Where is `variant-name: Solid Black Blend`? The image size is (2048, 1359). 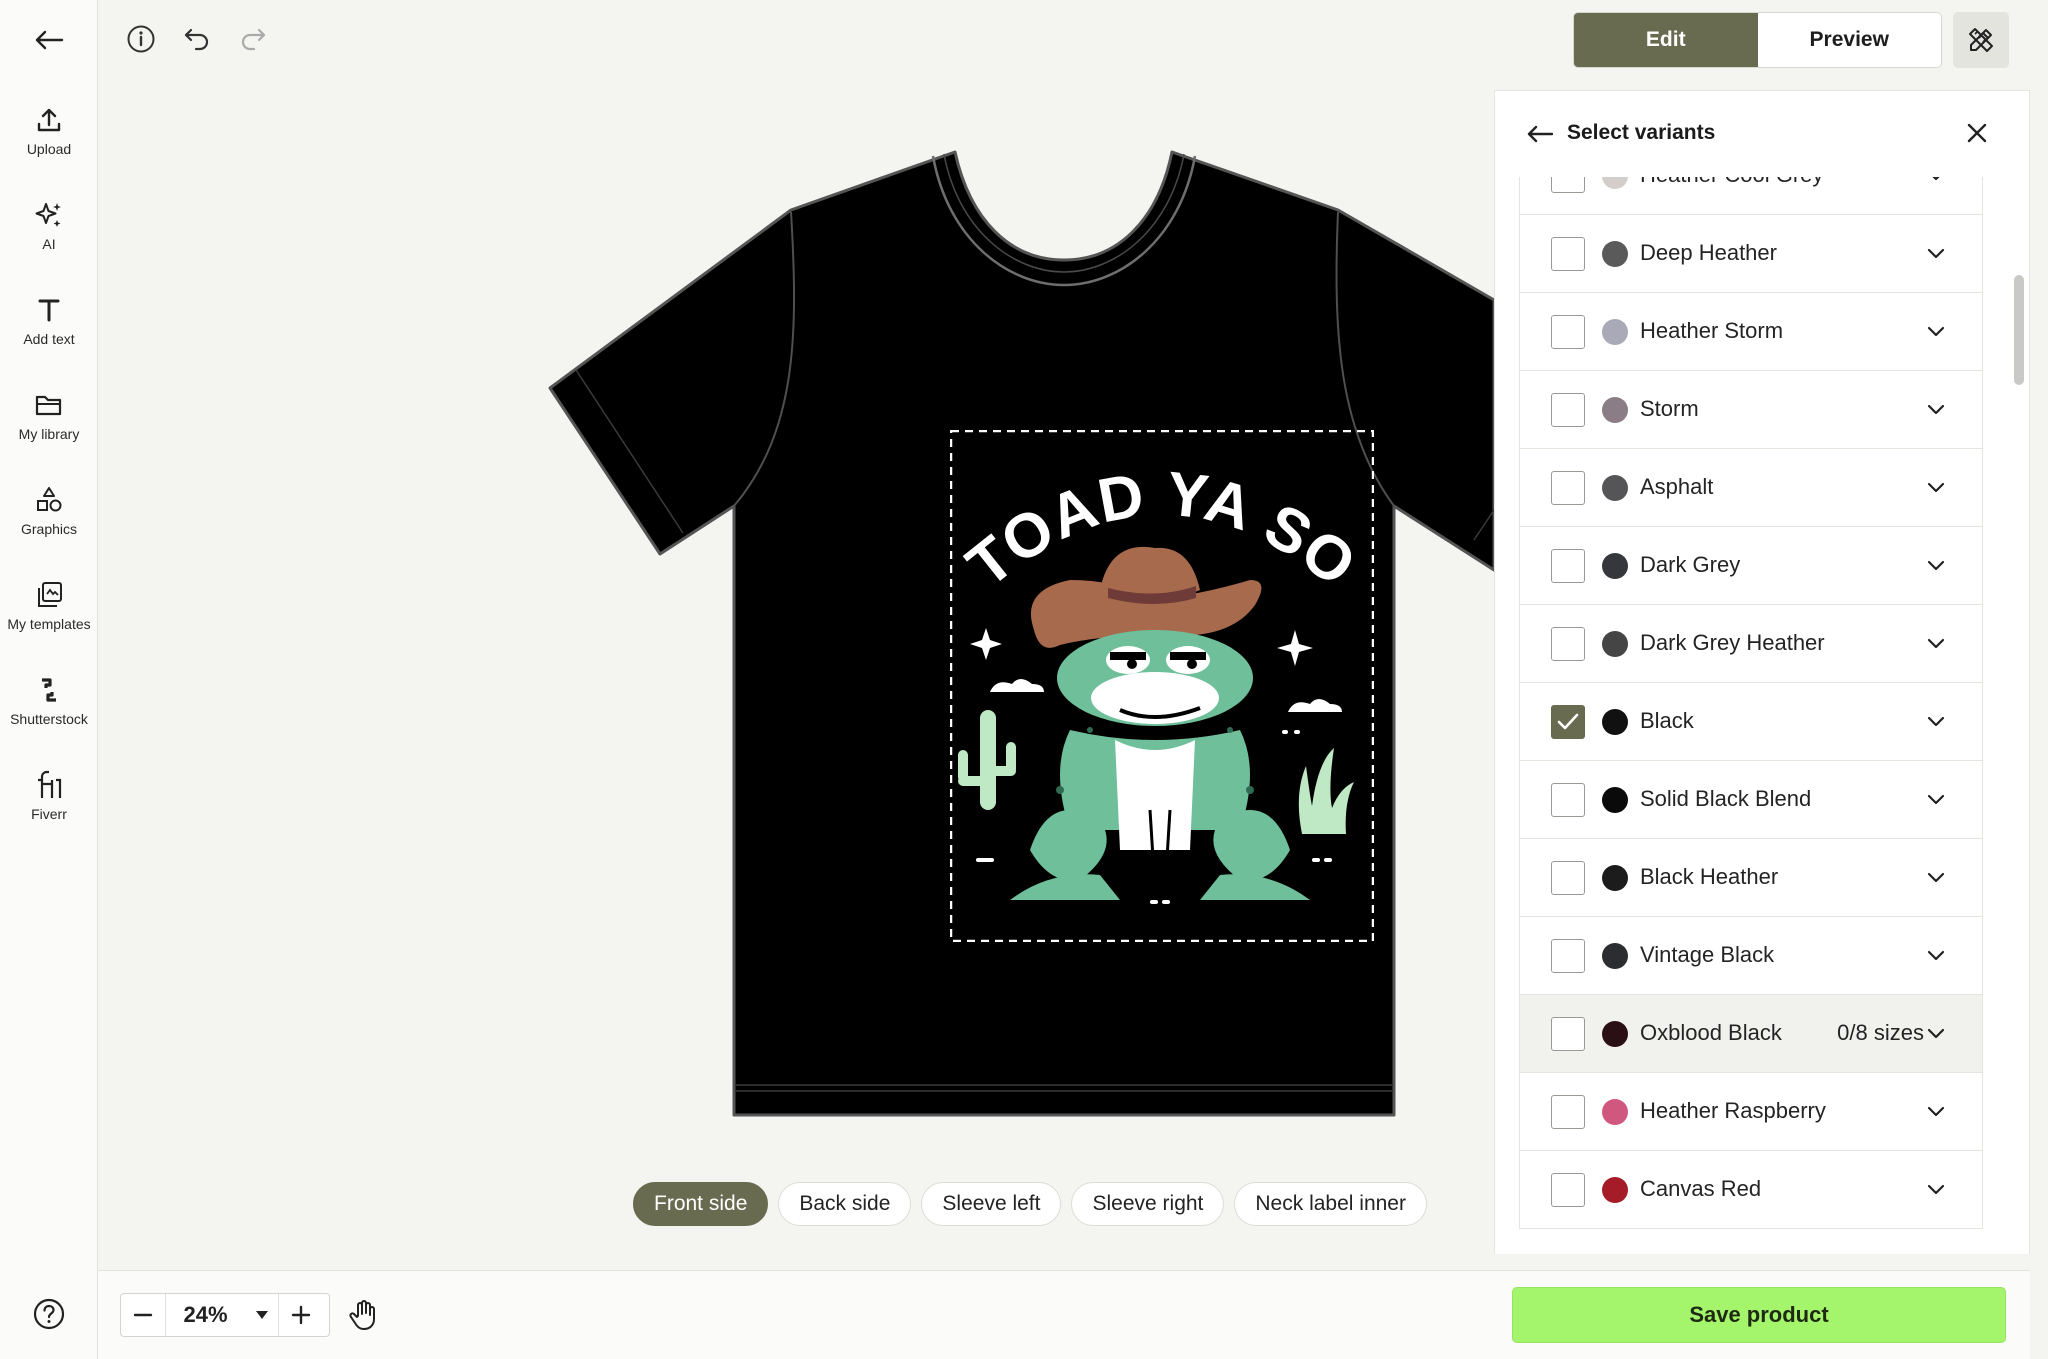 variant-name: Solid Black Blend is located at coordinates (1726, 798).